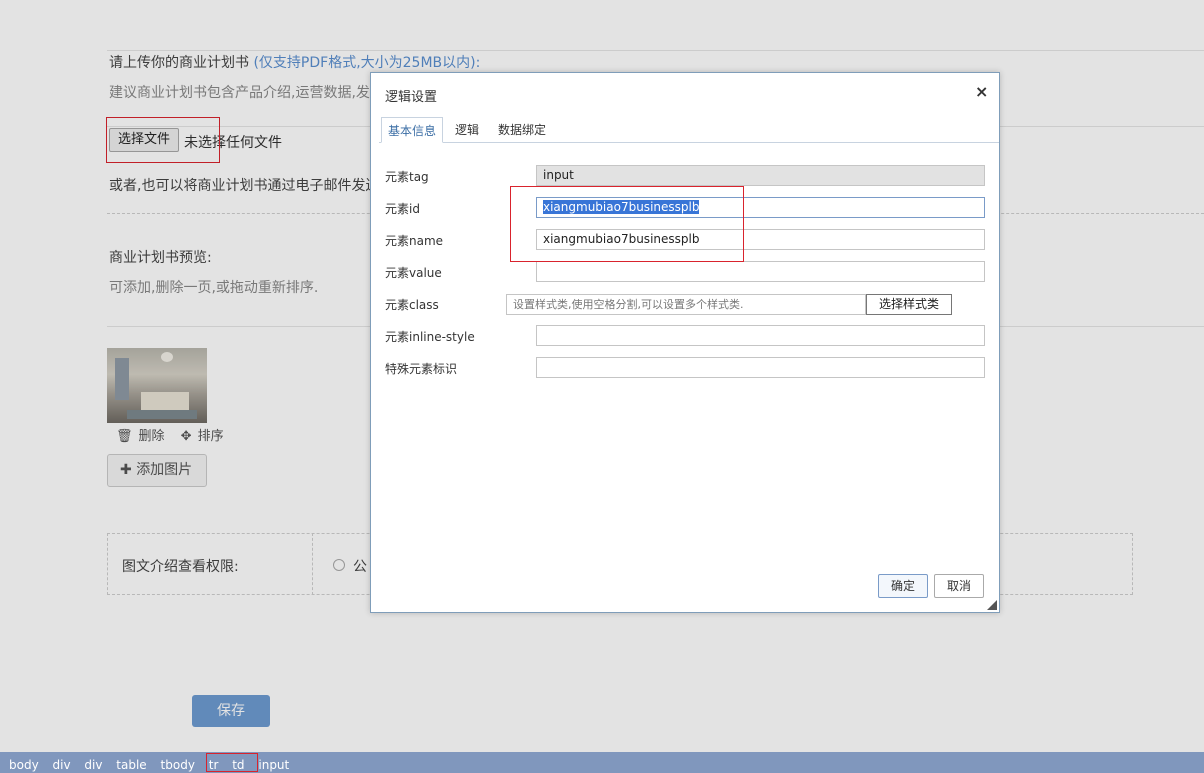 This screenshot has height=773, width=1204. I want to click on dialog-title: 逻辑设置, so click(411, 97).